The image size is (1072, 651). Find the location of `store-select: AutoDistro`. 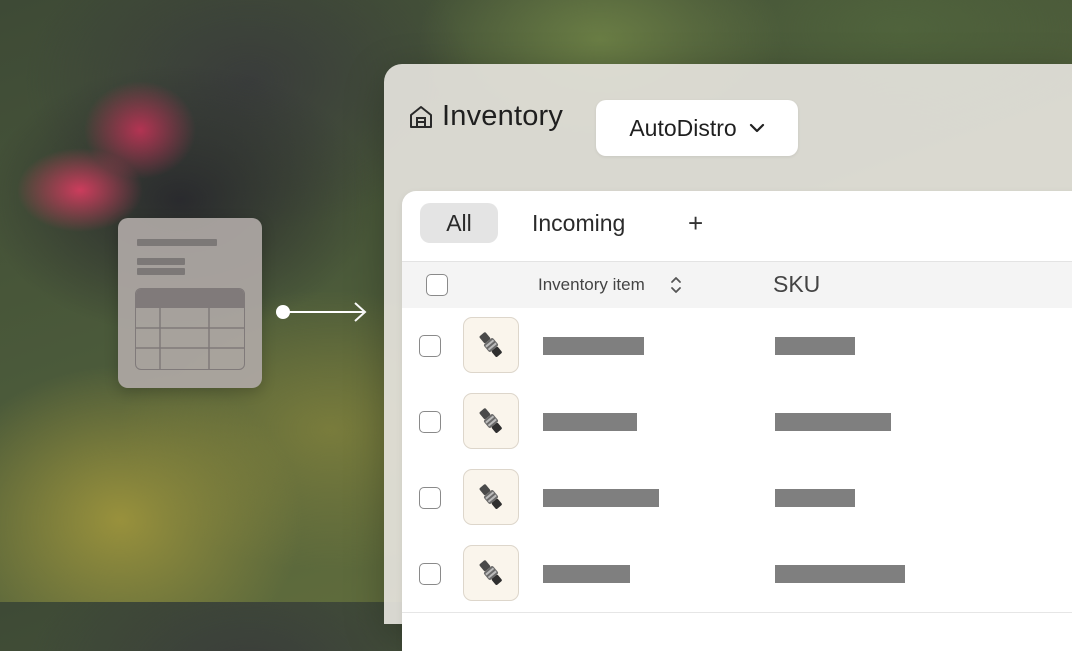

store-select: AutoDistro is located at coordinates (697, 128).